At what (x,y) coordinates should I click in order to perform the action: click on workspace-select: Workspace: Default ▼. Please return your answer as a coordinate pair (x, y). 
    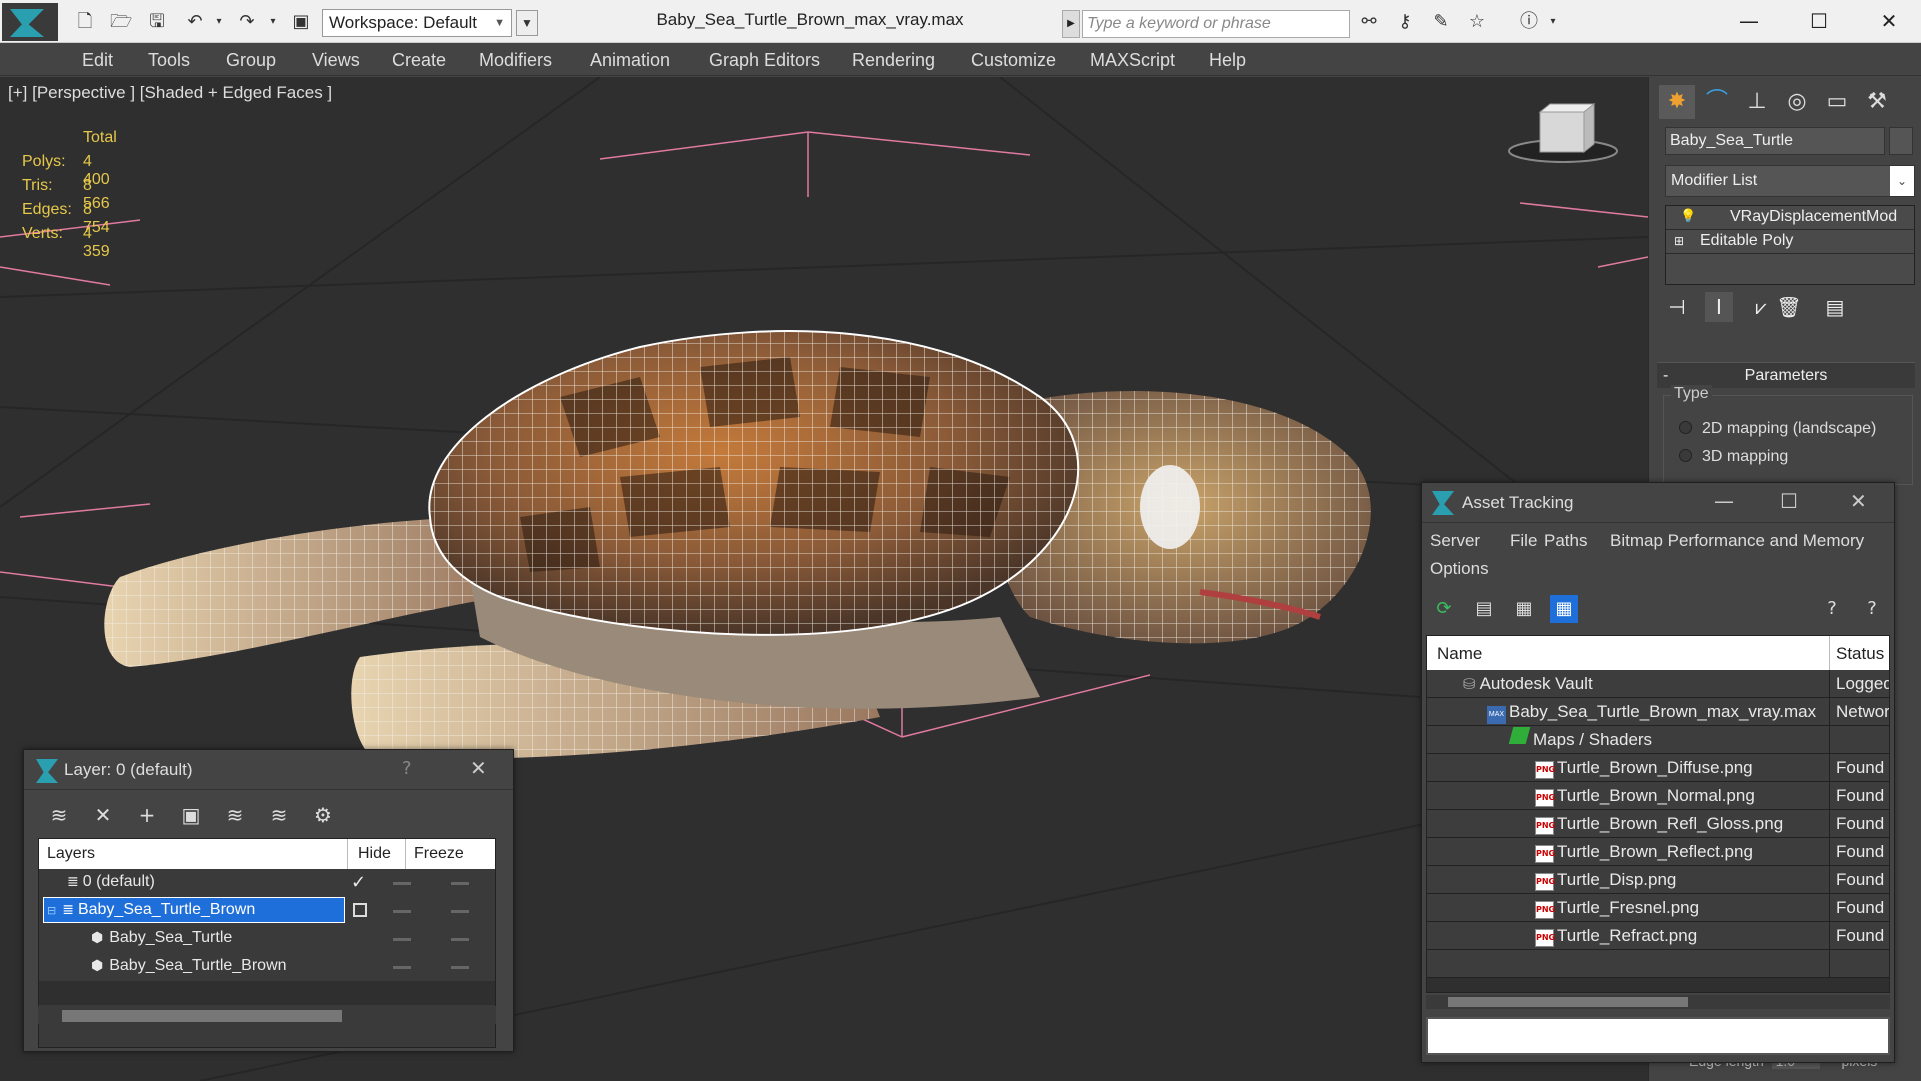
    Looking at the image, I should click on (417, 23).